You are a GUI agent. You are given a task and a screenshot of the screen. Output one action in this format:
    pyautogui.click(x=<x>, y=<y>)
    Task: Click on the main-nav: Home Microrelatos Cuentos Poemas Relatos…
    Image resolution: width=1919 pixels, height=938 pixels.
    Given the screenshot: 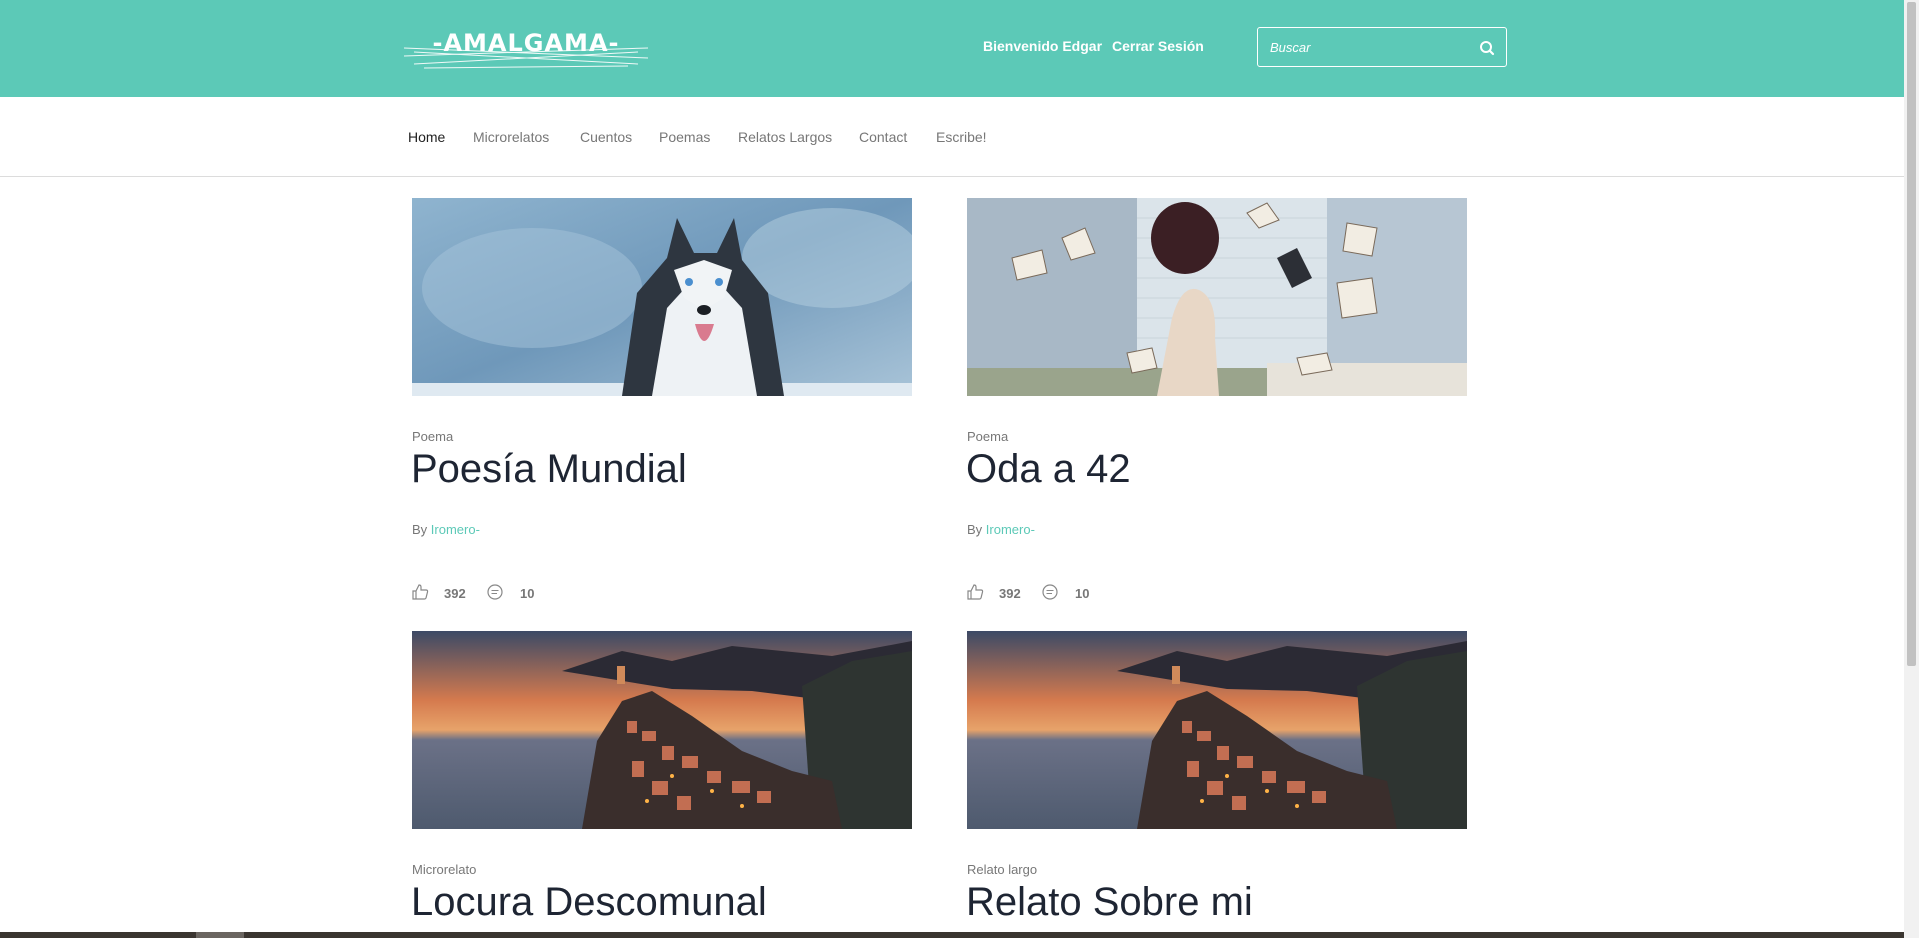 What is the action you would take?
    pyautogui.click(x=952, y=137)
    